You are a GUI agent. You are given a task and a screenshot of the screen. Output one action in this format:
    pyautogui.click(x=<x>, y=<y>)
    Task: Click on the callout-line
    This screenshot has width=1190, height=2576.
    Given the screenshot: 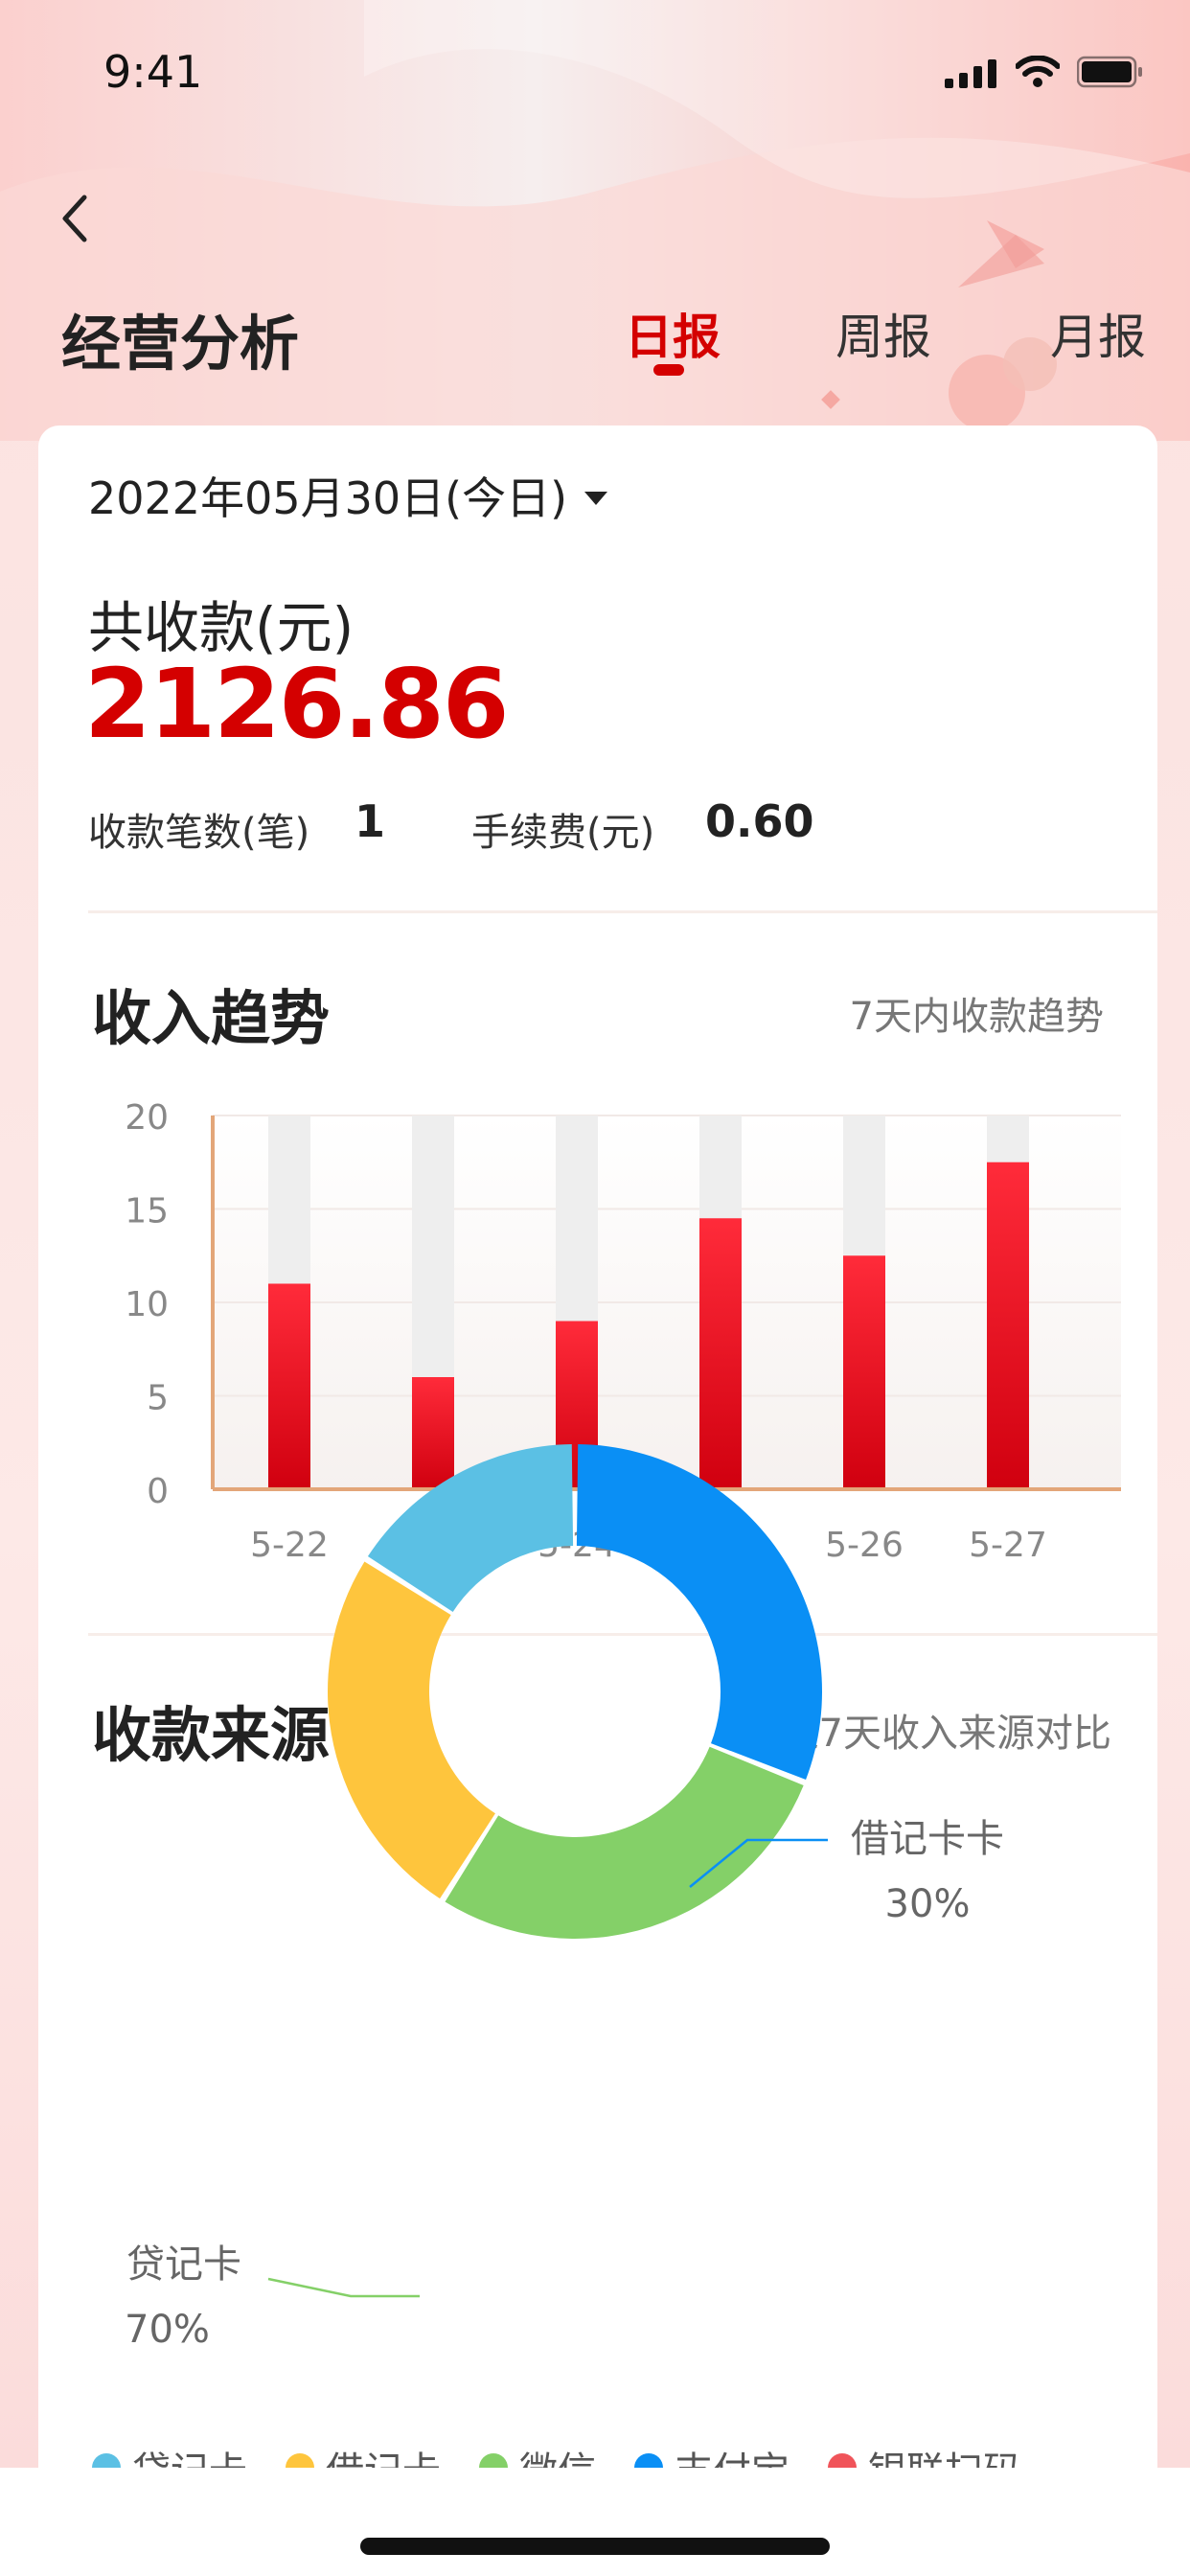 What is the action you would take?
    pyautogui.click(x=343, y=2287)
    